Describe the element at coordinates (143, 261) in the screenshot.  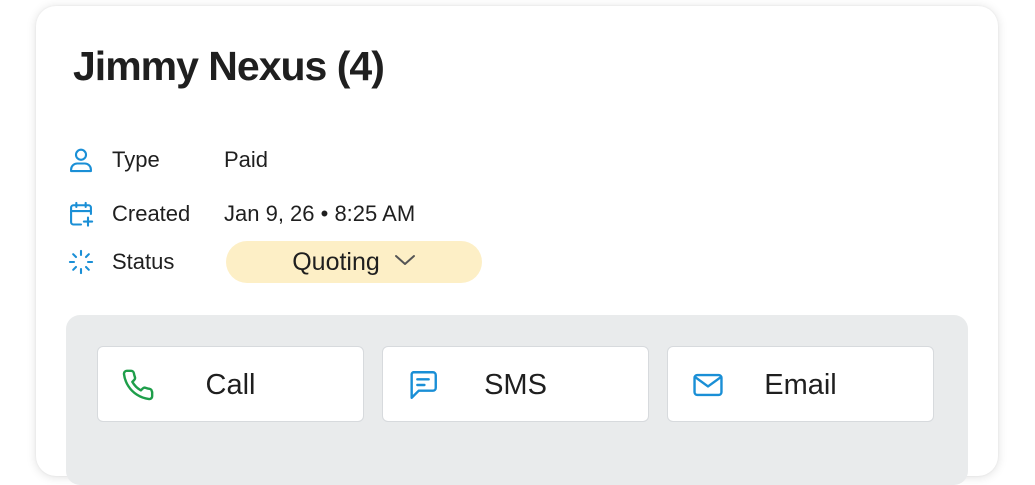
I see `status-label: Status` at that location.